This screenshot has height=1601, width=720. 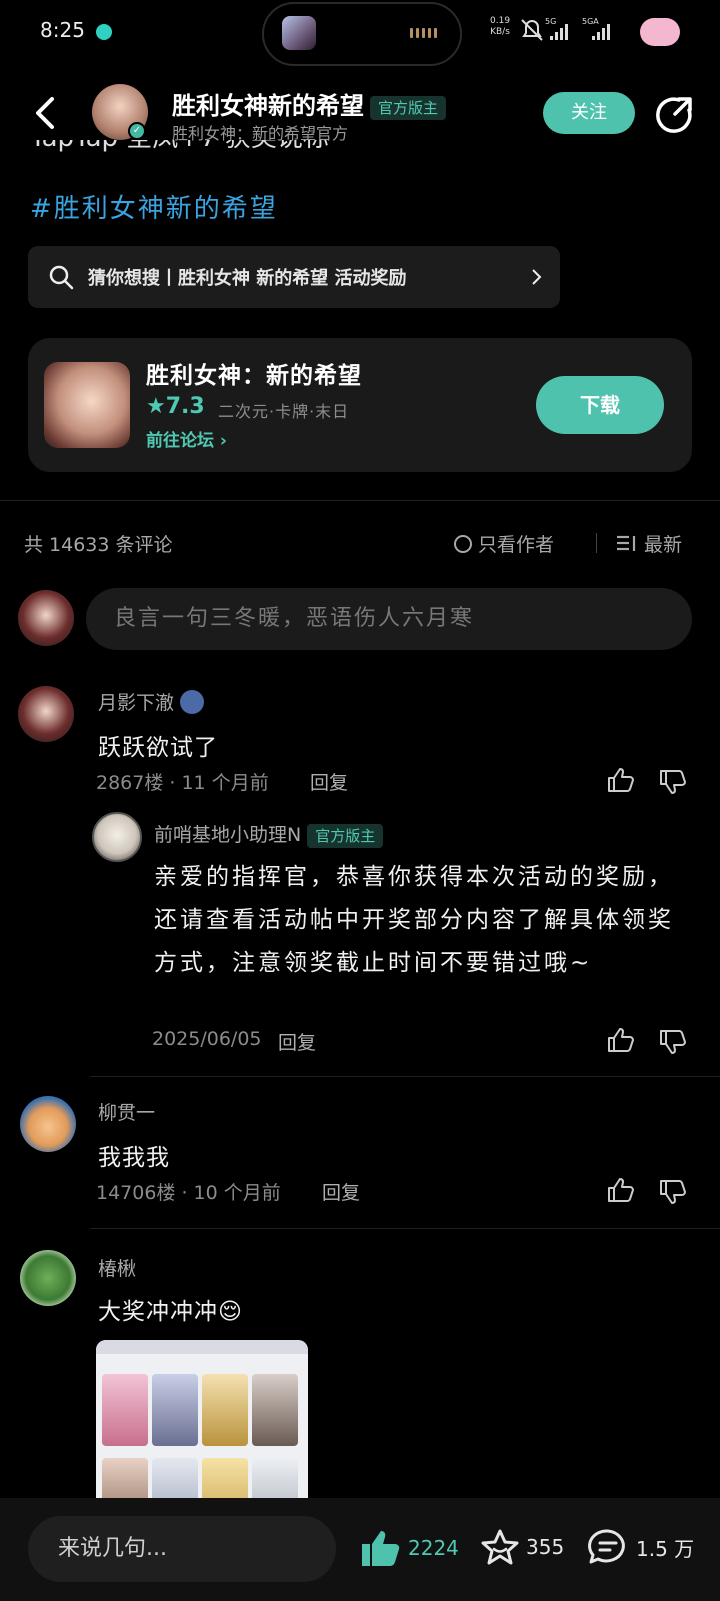 What do you see at coordinates (179, 146) in the screenshot?
I see `post-text-cut-inner: TapTap·全凤+7·获奖说标` at bounding box center [179, 146].